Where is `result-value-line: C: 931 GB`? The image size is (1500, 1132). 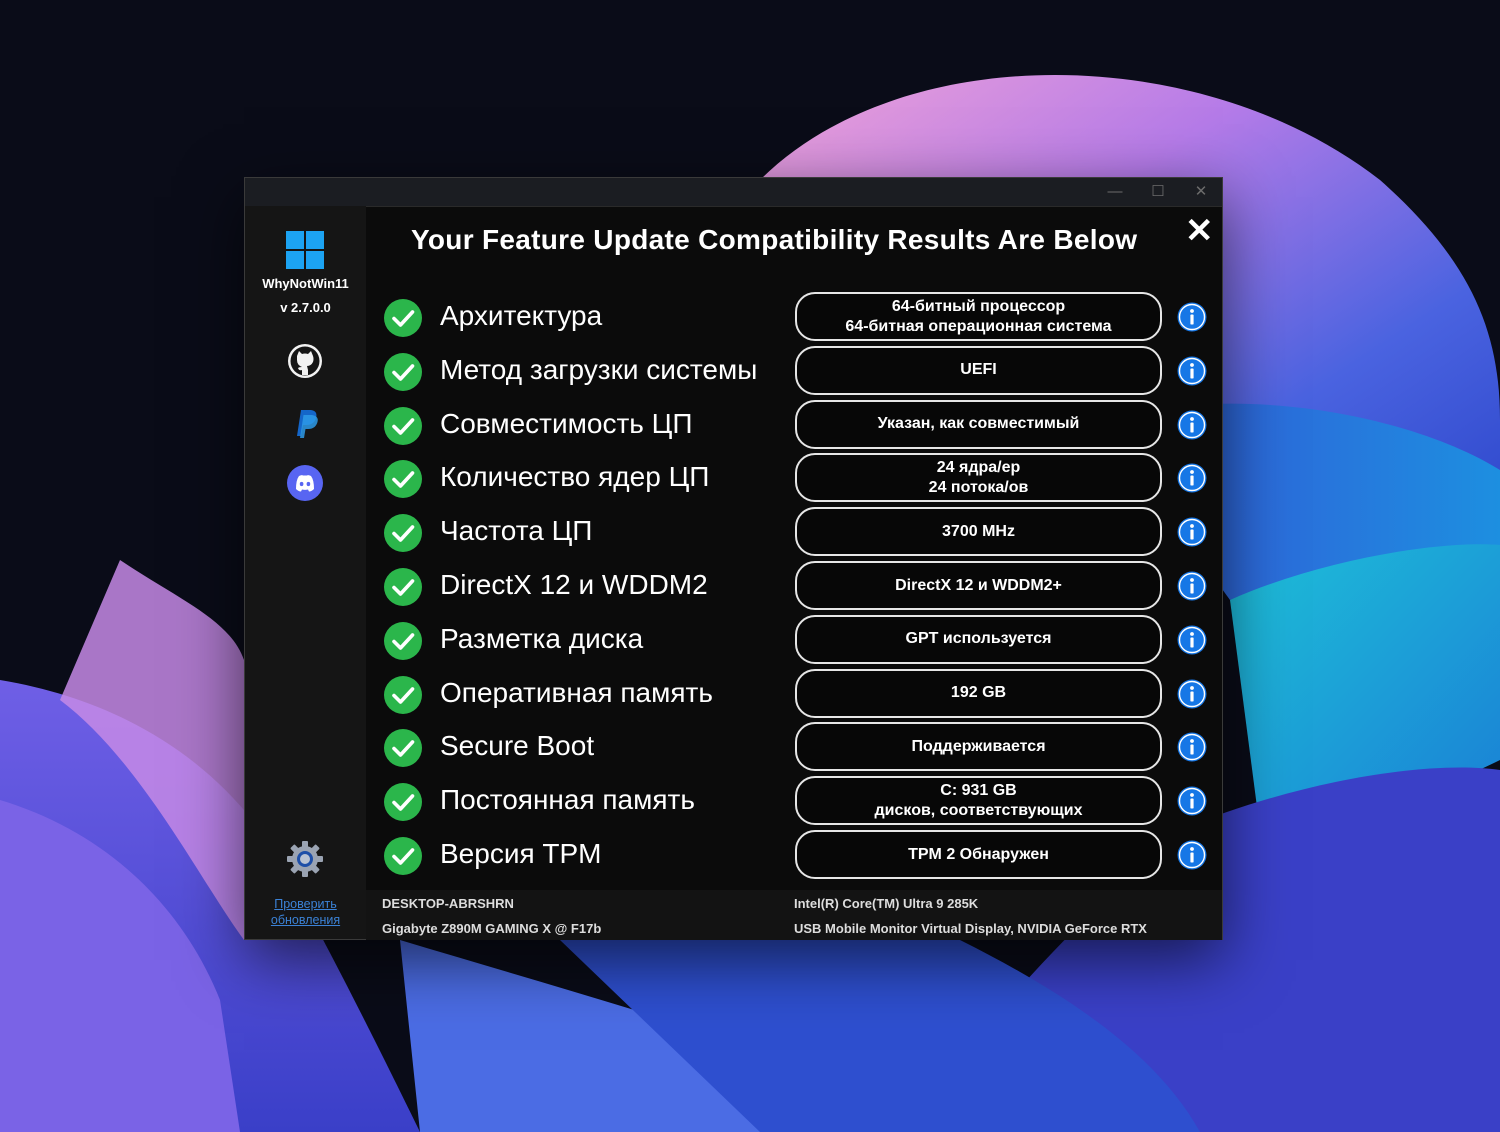
result-value-line: C: 931 GB is located at coordinates (978, 790).